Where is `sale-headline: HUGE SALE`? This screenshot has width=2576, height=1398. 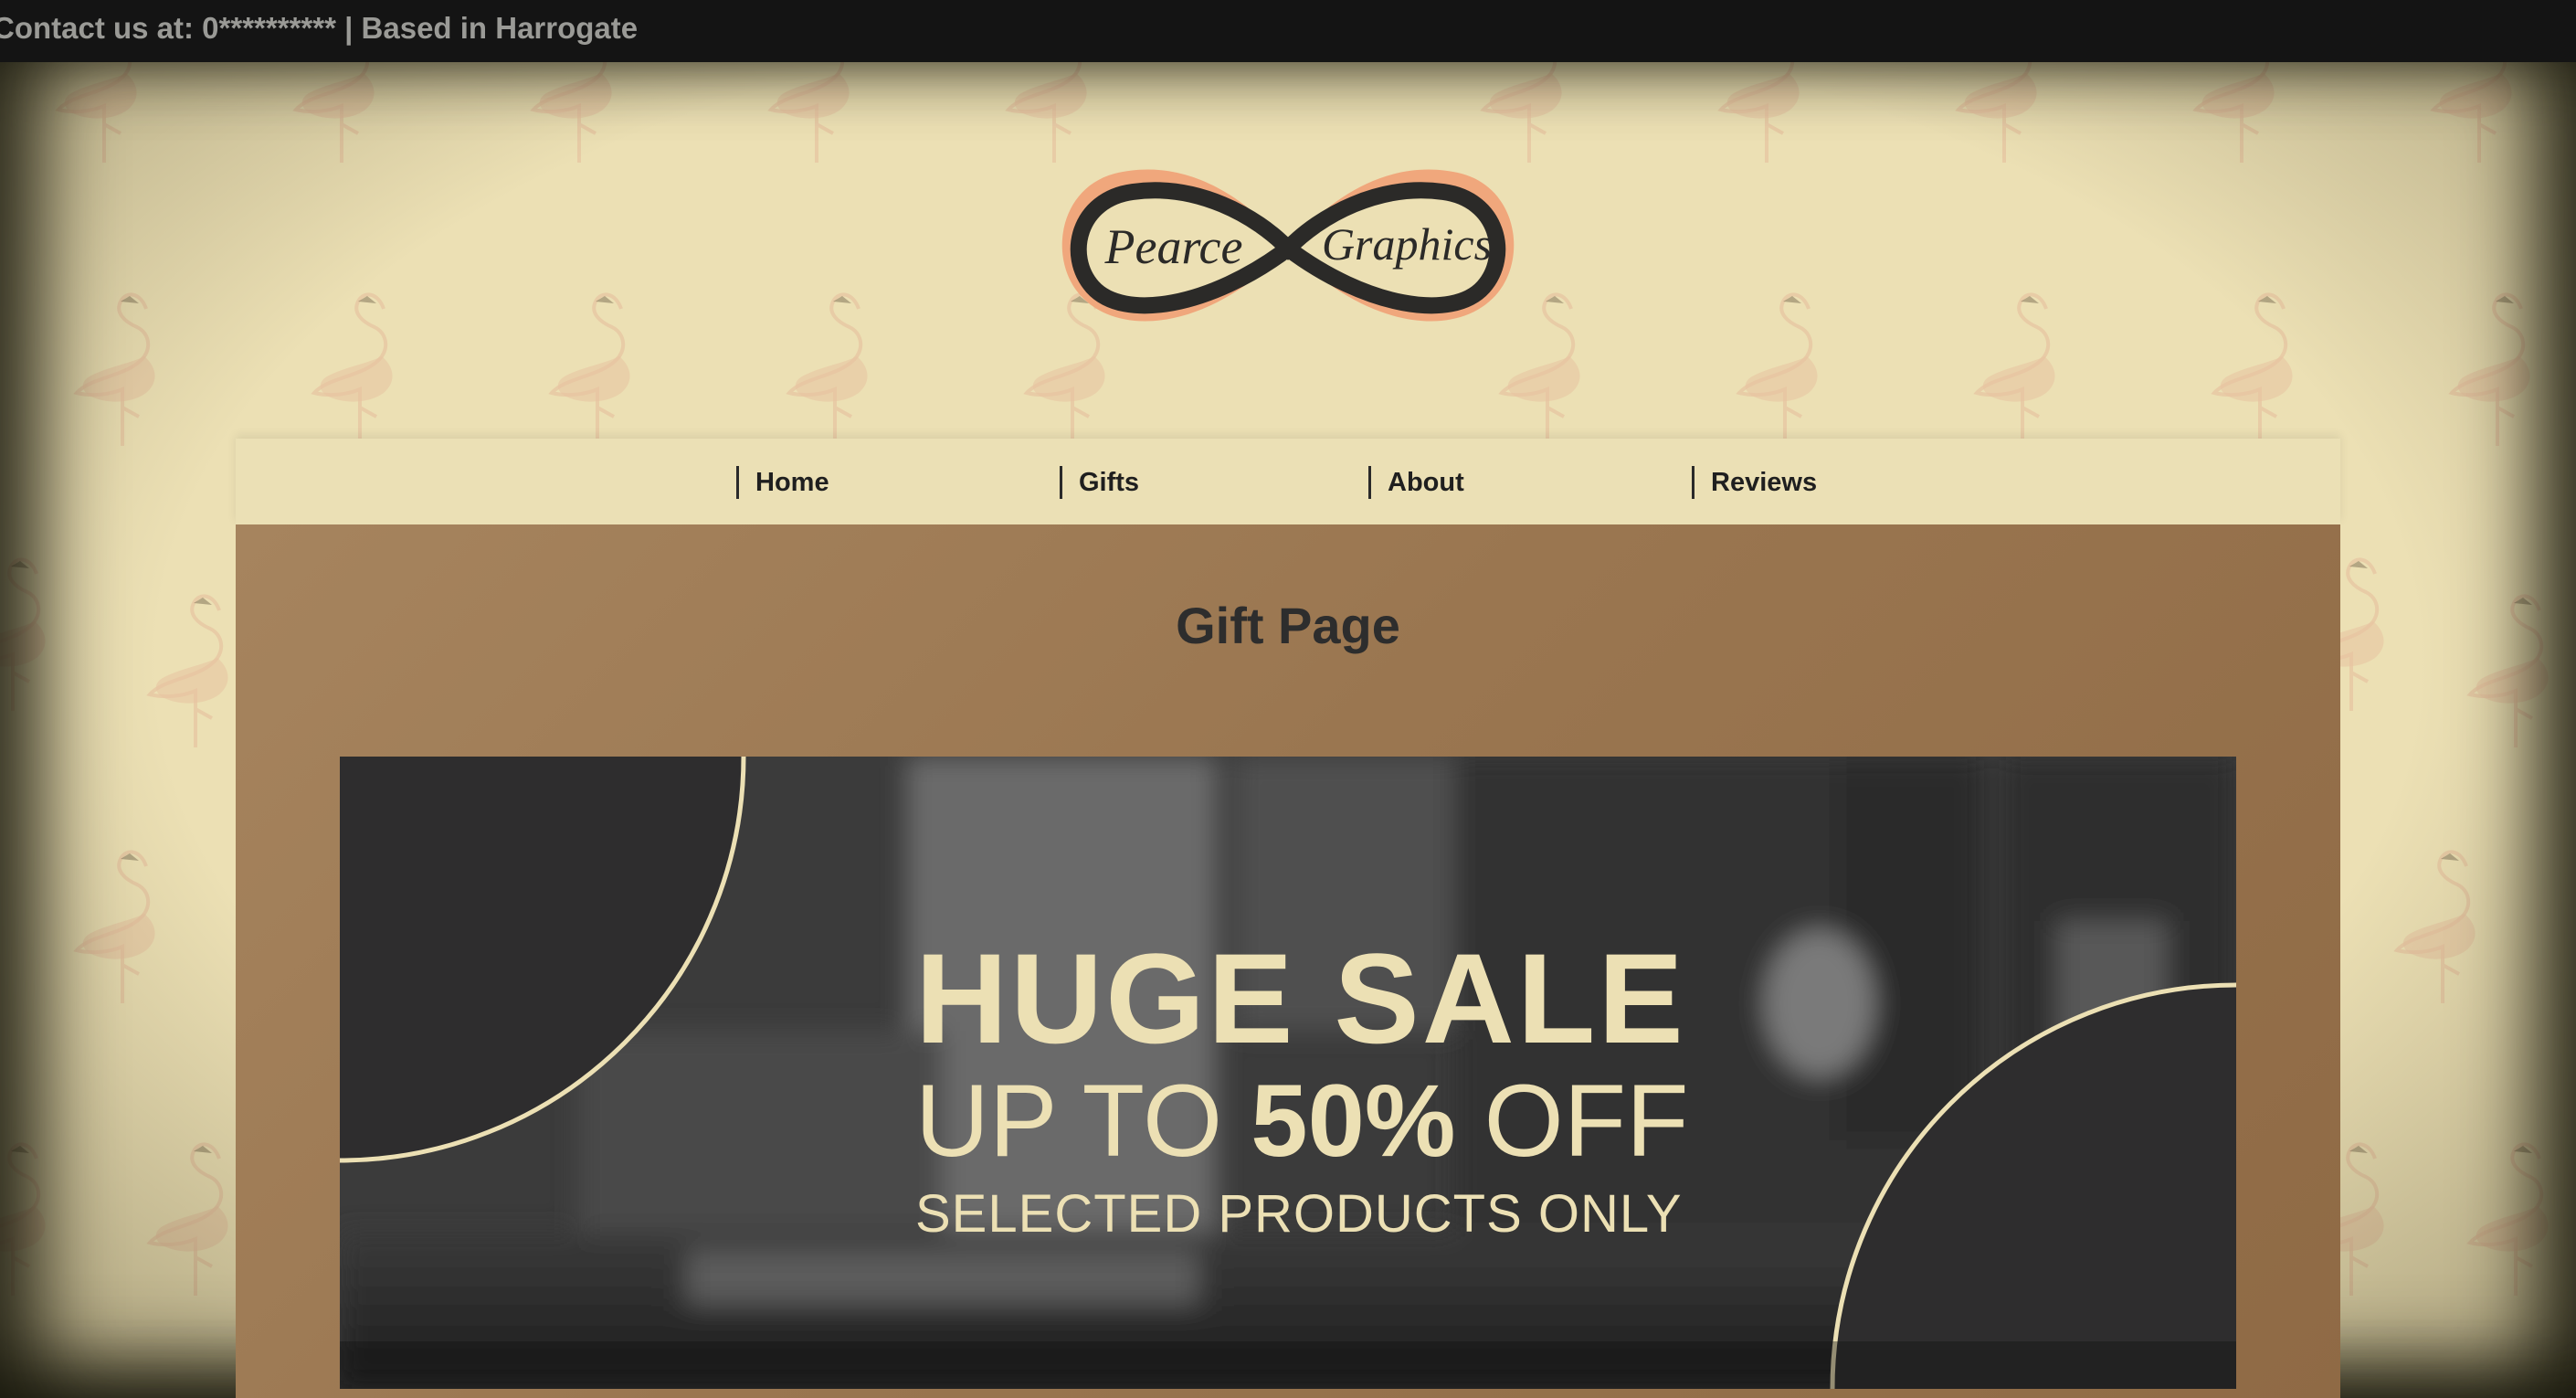
sale-headline: HUGE SALE is located at coordinates (1300, 998).